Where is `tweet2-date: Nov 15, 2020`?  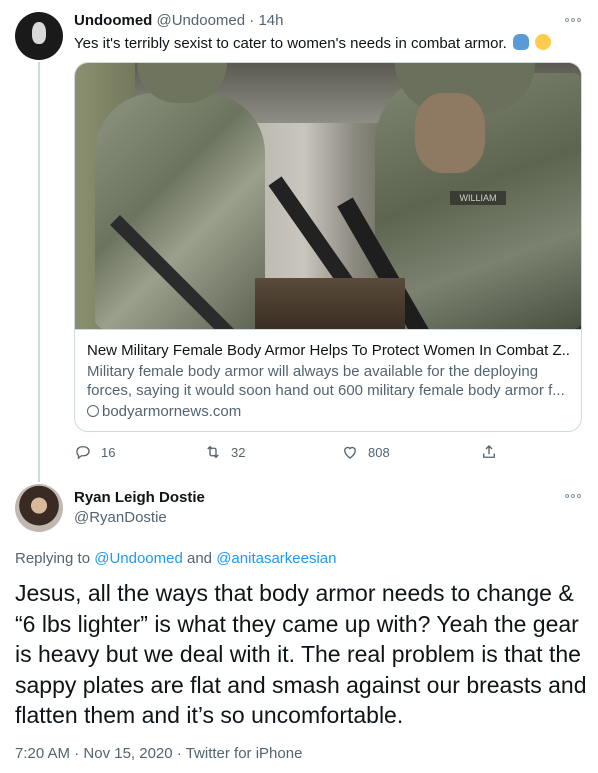 tweet2-date: Nov 15, 2020 is located at coordinates (127, 753).